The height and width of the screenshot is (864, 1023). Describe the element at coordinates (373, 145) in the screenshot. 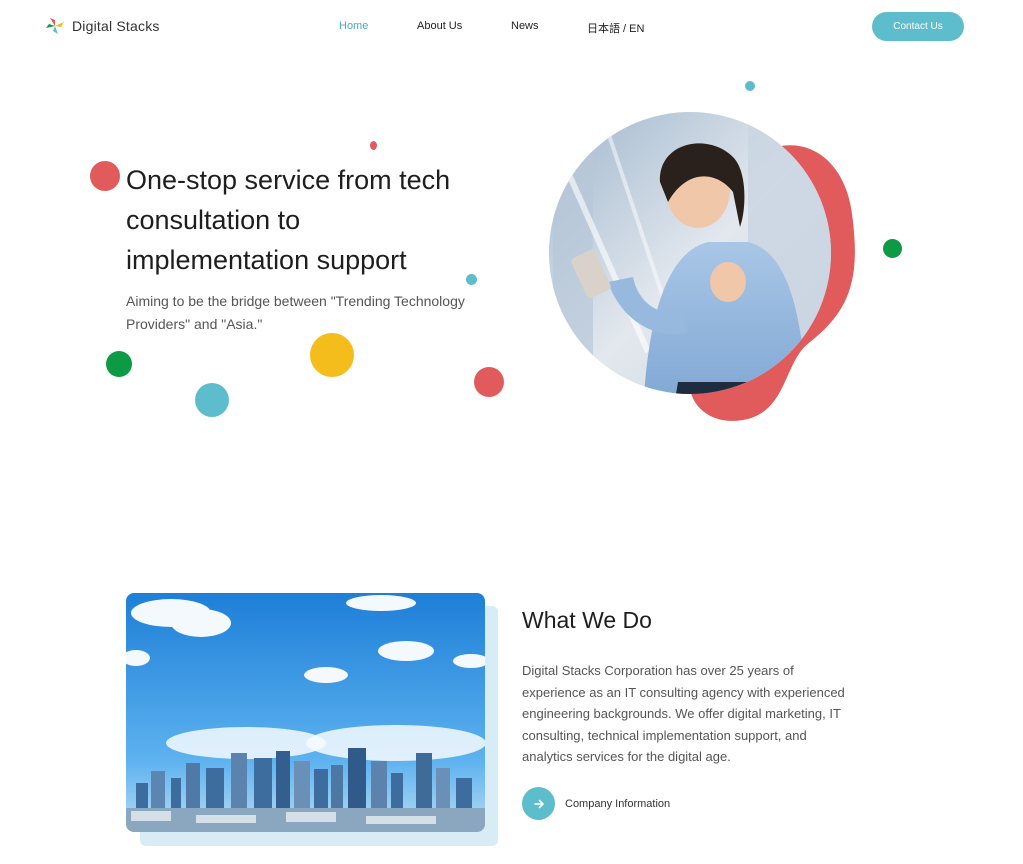

I see `decor-dot-red-tiny` at that location.